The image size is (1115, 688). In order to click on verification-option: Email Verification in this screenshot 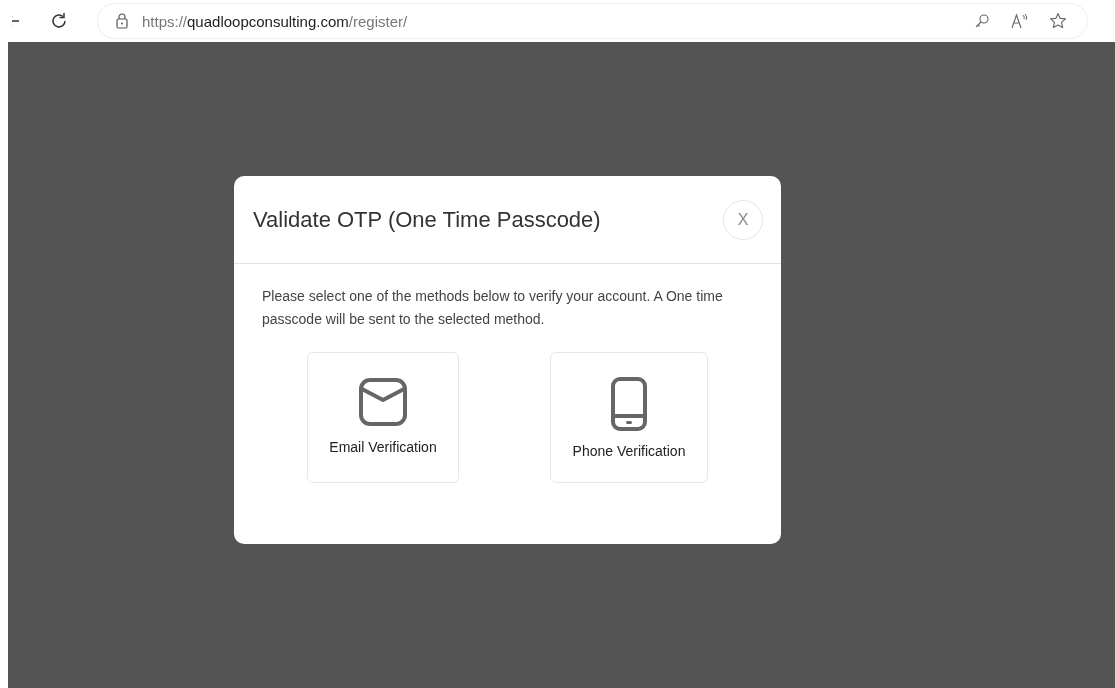, I will do `click(383, 417)`.